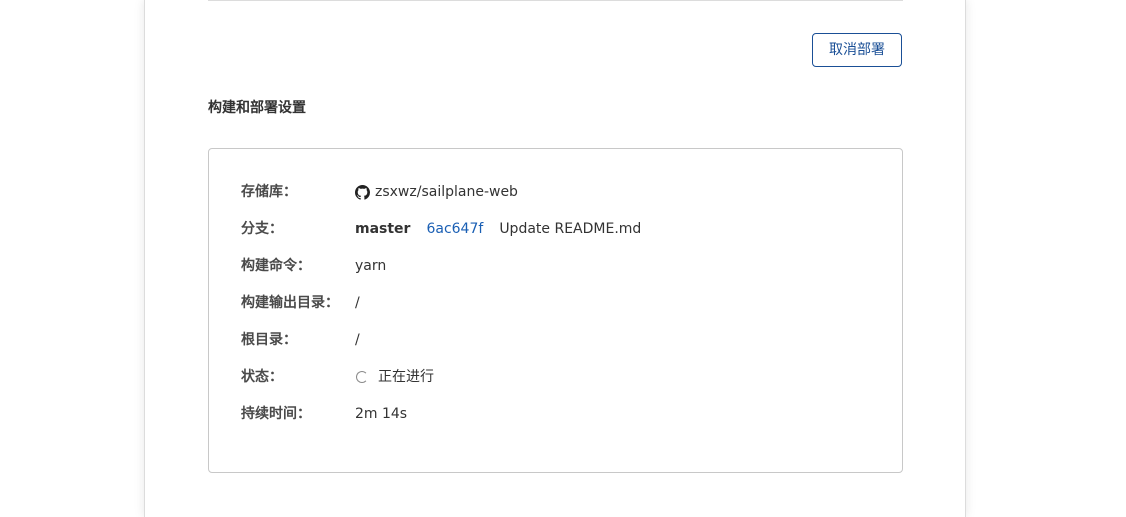  What do you see at coordinates (269, 340) in the screenshot?
I see `root-dir-label: 根目录：` at bounding box center [269, 340].